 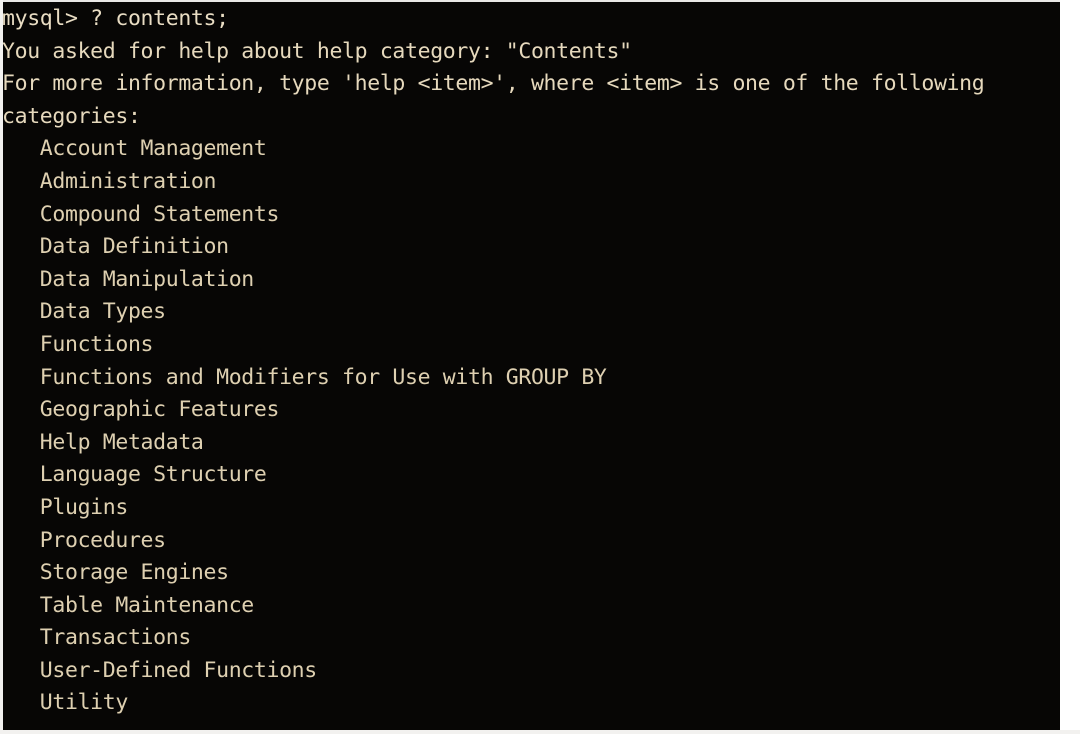 What do you see at coordinates (128, 279) in the screenshot?
I see `help-category-item: Data Manipulation` at bounding box center [128, 279].